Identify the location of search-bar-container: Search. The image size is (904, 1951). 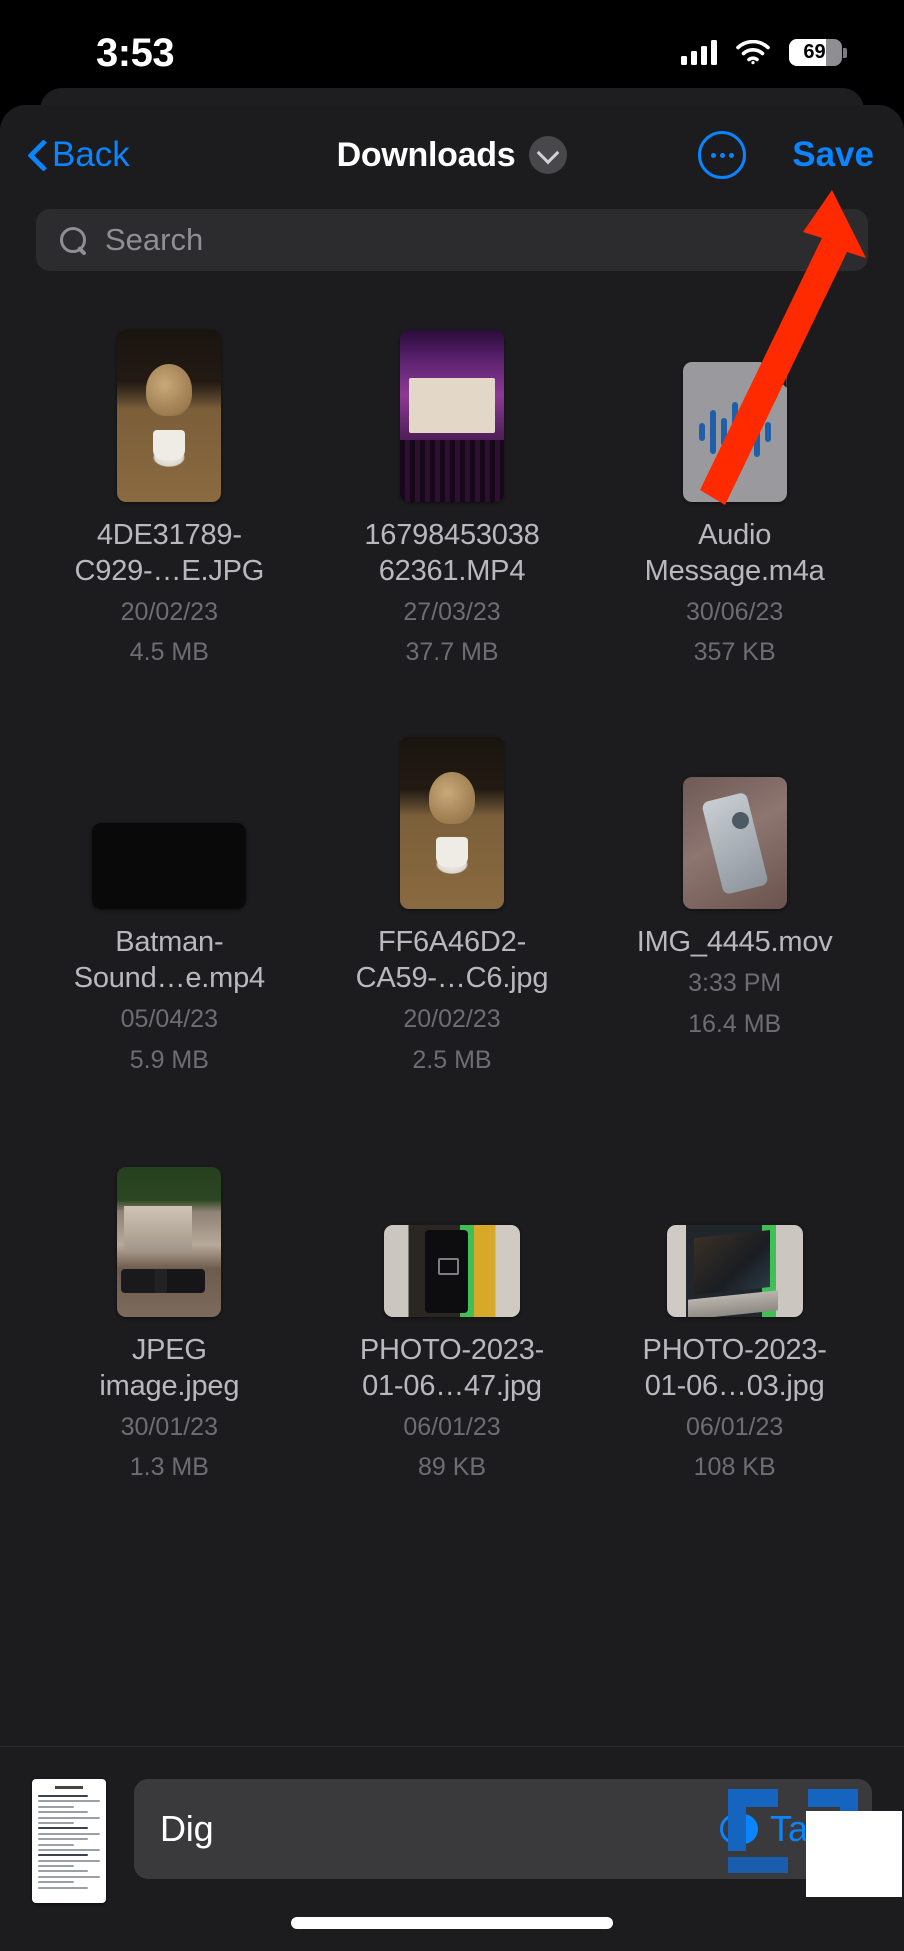
(452, 238).